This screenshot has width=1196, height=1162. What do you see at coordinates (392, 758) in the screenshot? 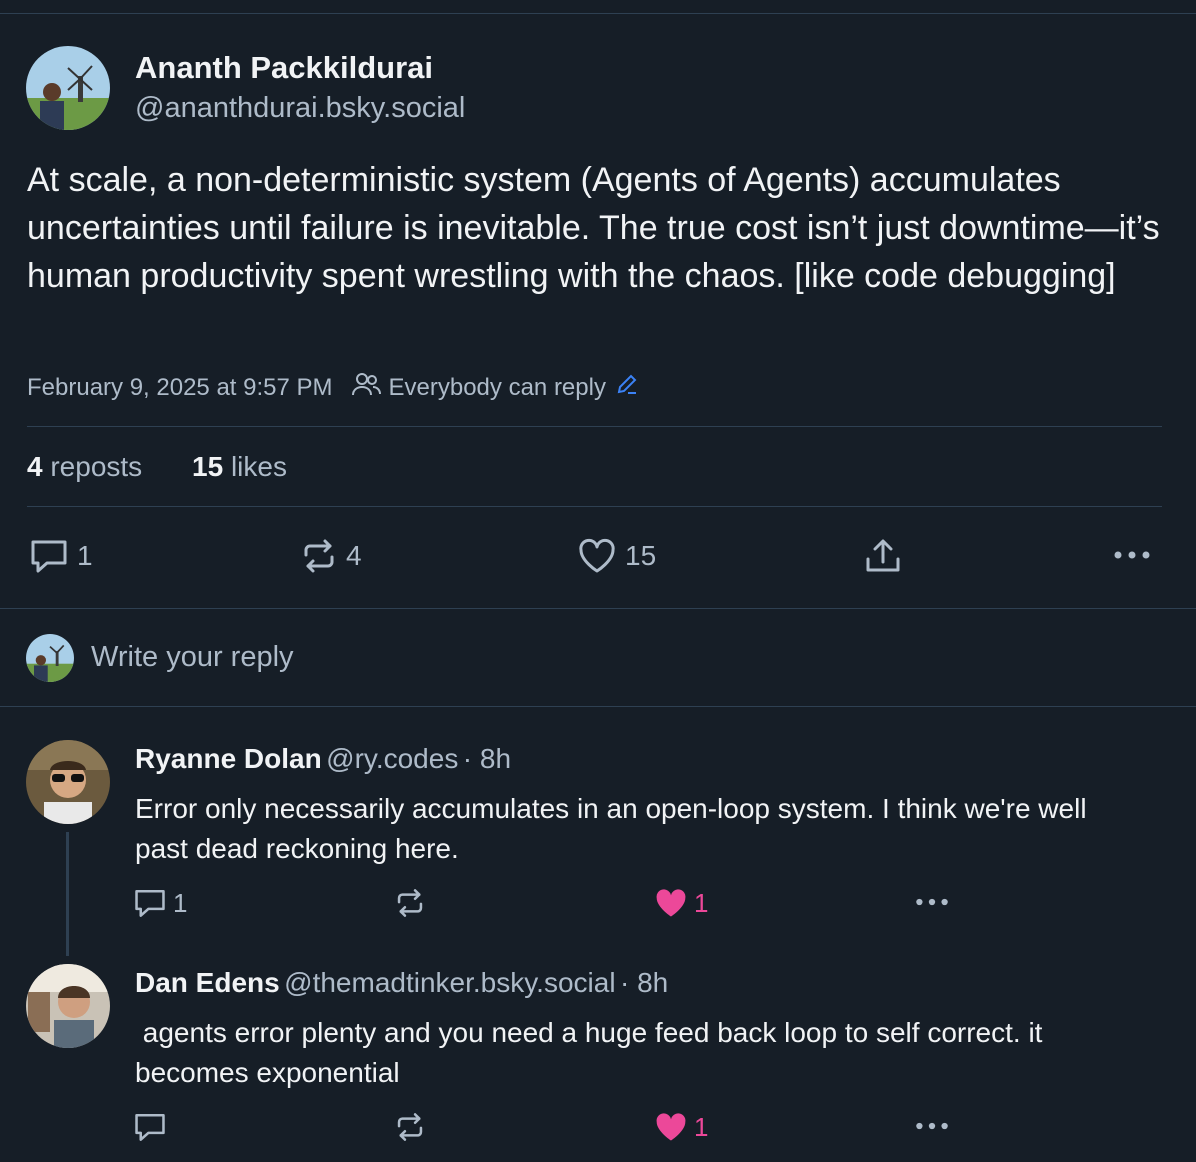
I see `reply-author-handle: @ry.codes` at bounding box center [392, 758].